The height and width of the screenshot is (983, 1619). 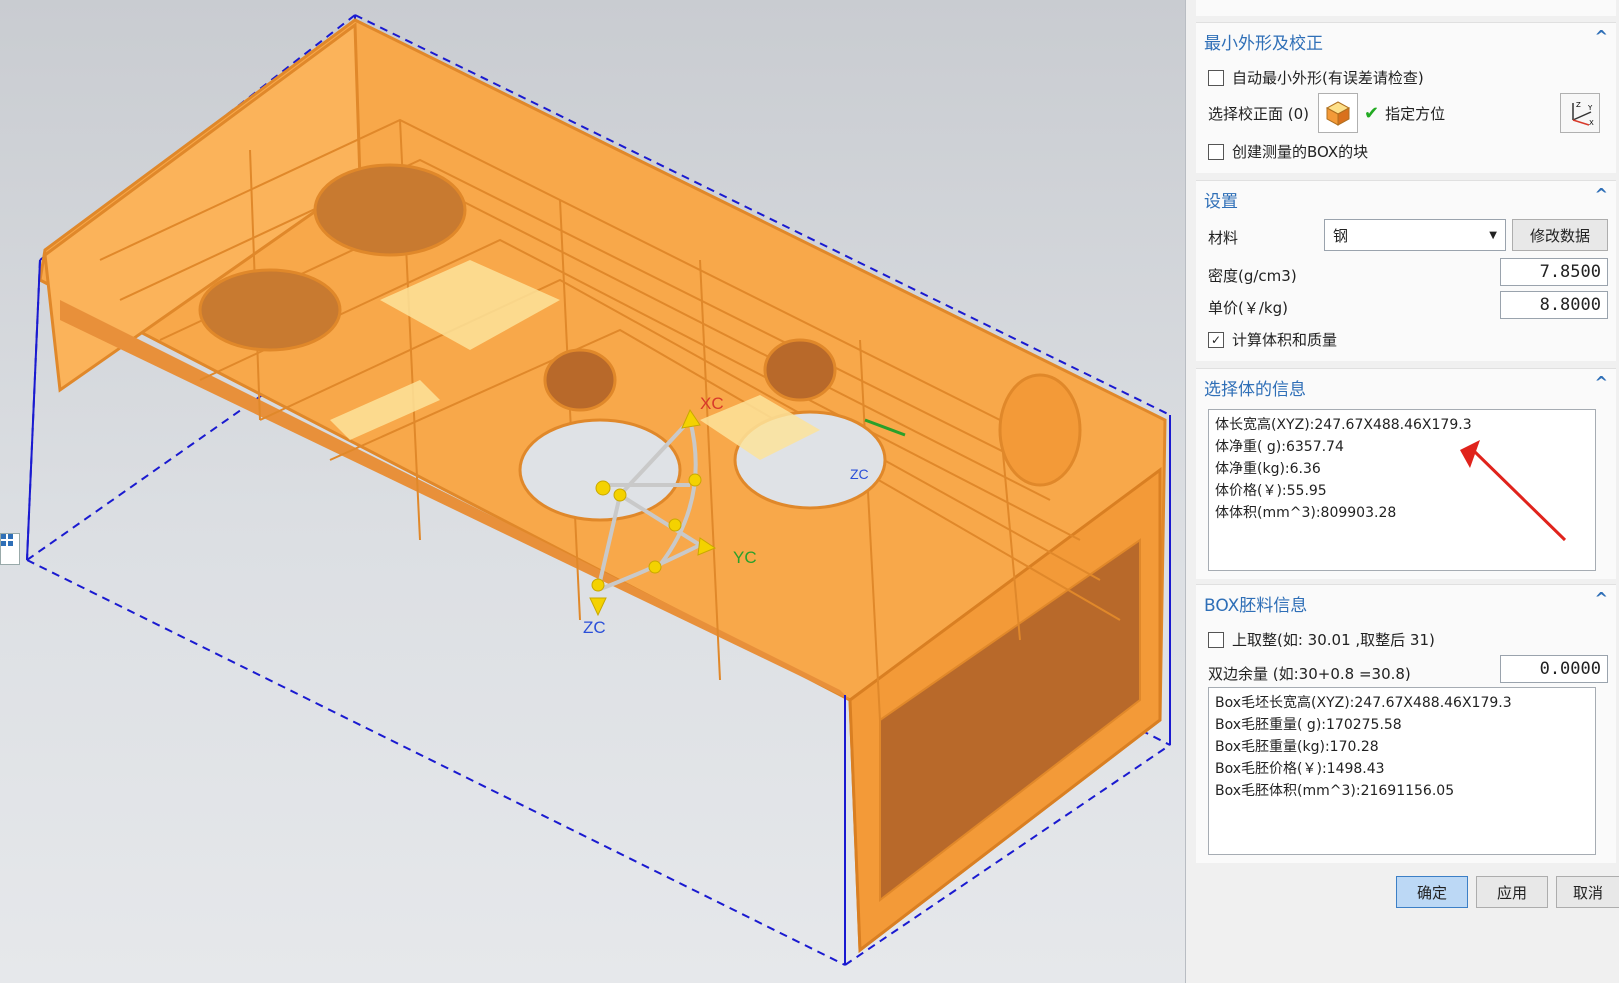 I want to click on orient-row: ✔ 指定方位, so click(x=1404, y=113).